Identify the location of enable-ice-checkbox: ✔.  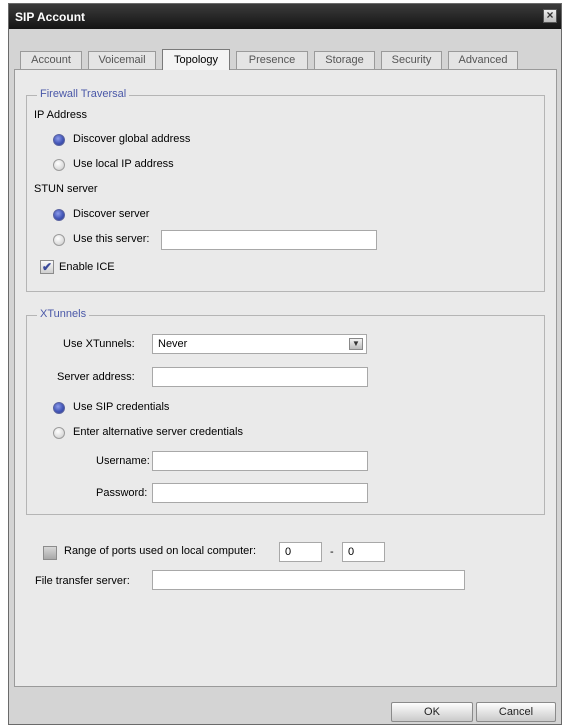
(47, 267).